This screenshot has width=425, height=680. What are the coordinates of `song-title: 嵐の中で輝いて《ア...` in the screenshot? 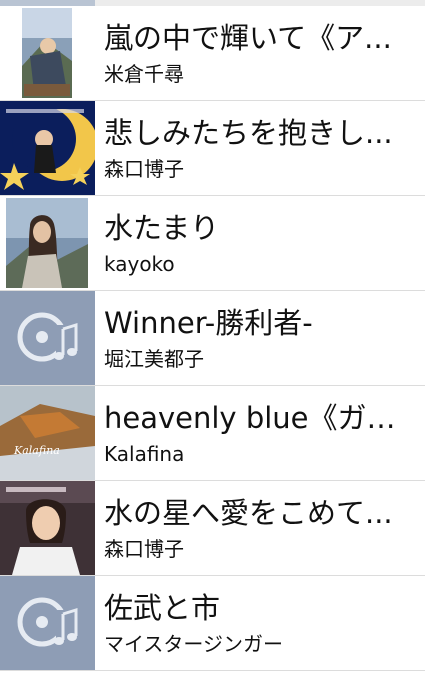 It's located at (248, 38).